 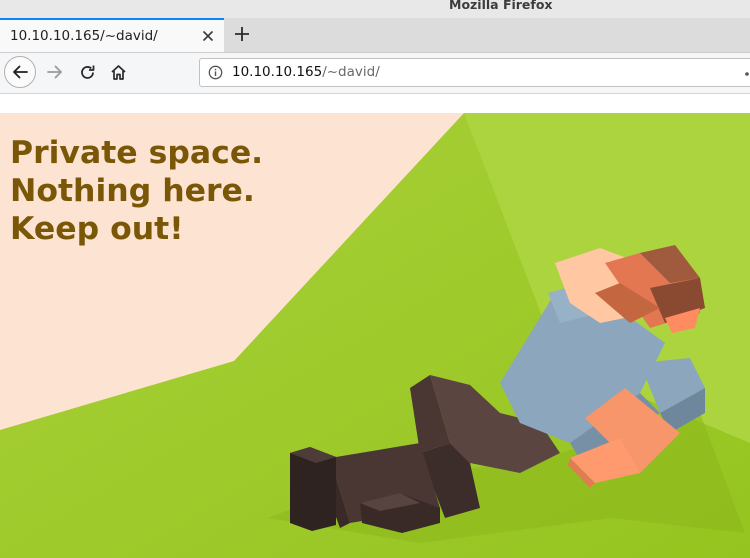 What do you see at coordinates (137, 153) in the screenshot?
I see `headline-line: Private space.` at bounding box center [137, 153].